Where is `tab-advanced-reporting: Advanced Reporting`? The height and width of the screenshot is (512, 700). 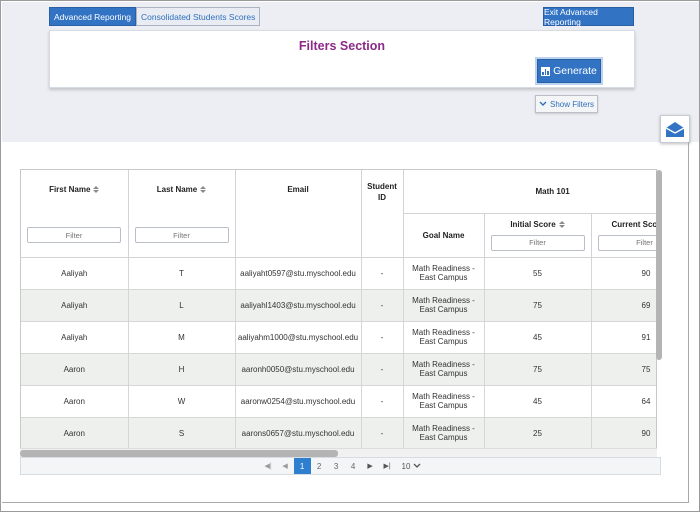
tab-advanced-reporting: Advanced Reporting is located at coordinates (93, 16).